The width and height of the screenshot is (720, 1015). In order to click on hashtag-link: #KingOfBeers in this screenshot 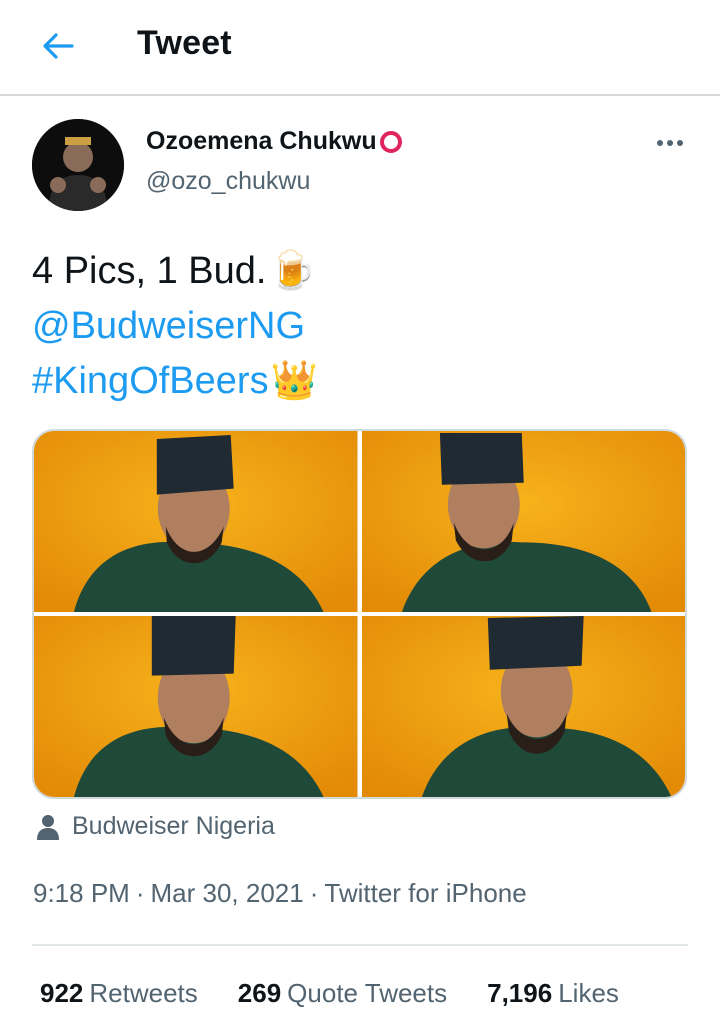, I will do `click(150, 381)`.